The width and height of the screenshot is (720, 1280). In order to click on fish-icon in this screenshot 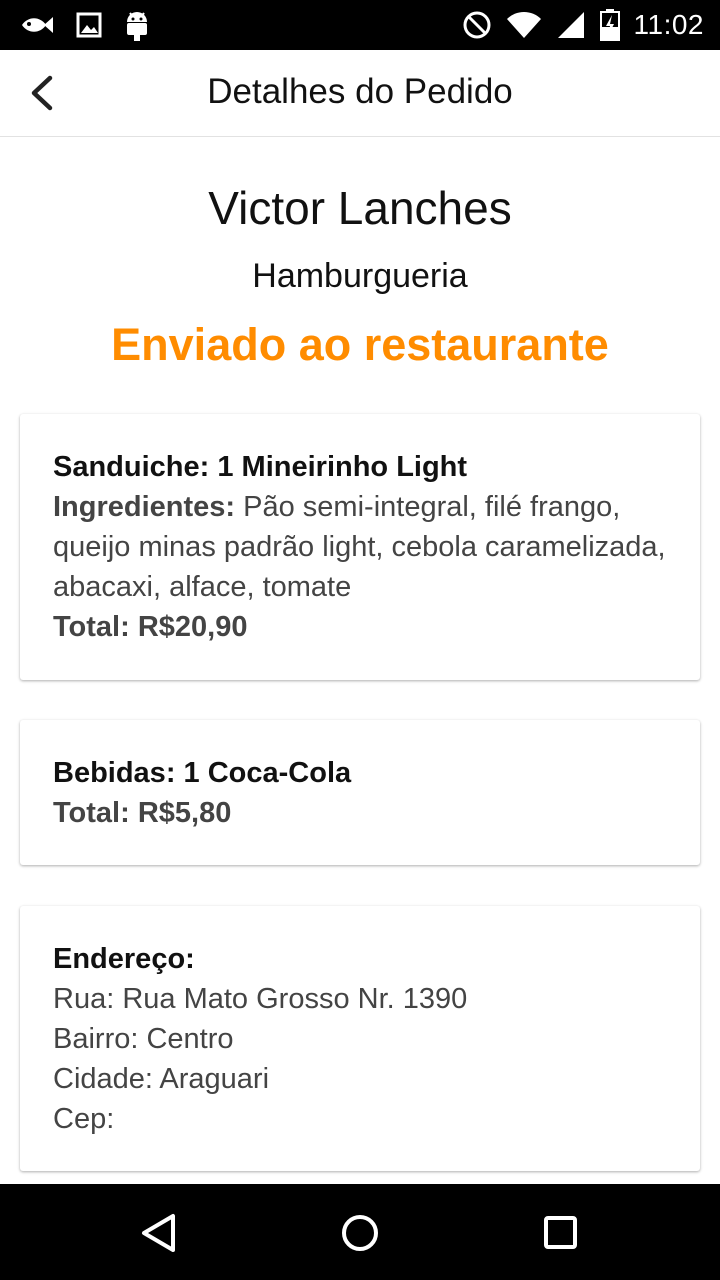, I will do `click(37, 25)`.